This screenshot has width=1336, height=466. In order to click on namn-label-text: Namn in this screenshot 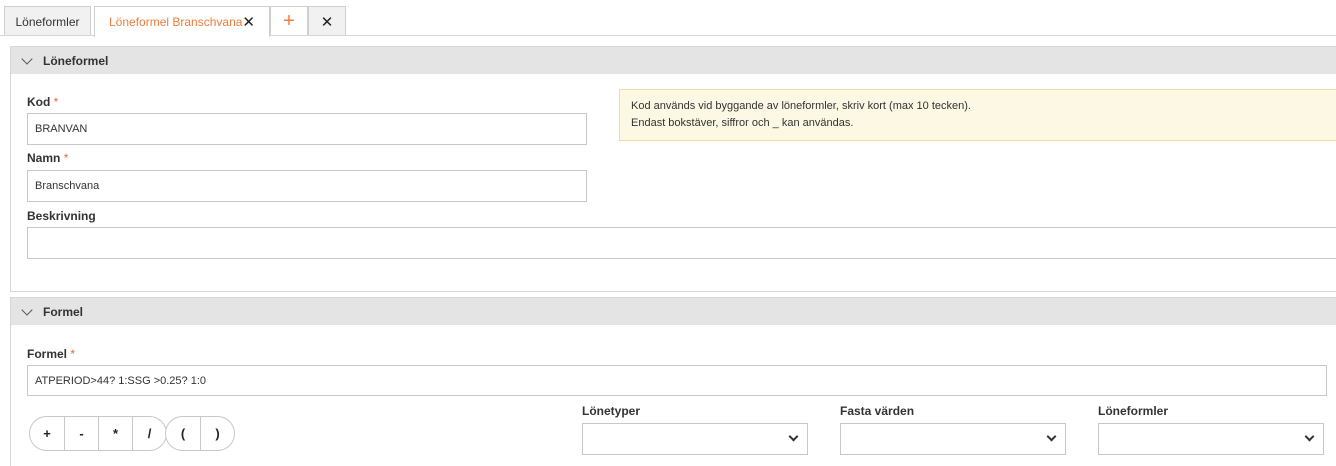, I will do `click(44, 158)`.